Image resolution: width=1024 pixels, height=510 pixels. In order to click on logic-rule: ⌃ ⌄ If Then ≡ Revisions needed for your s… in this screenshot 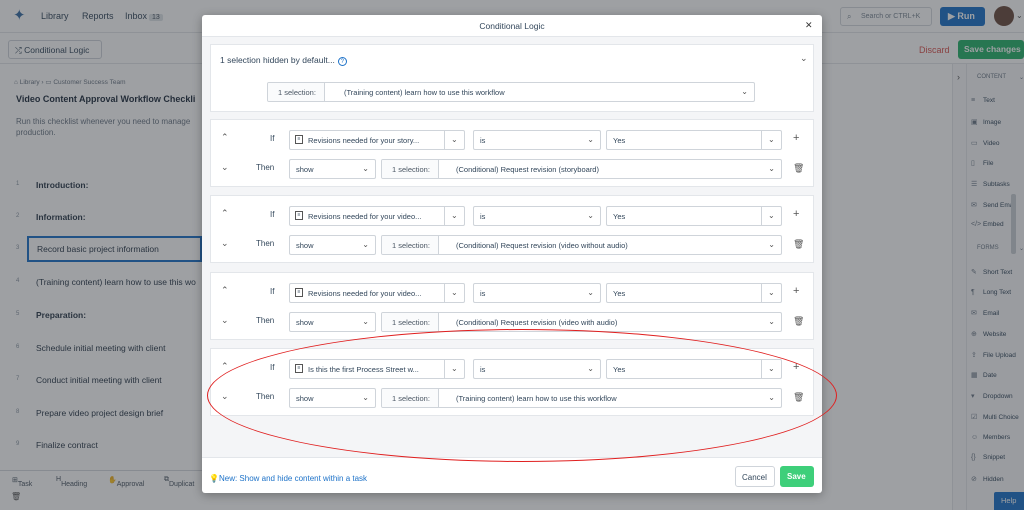, I will do `click(512, 153)`.